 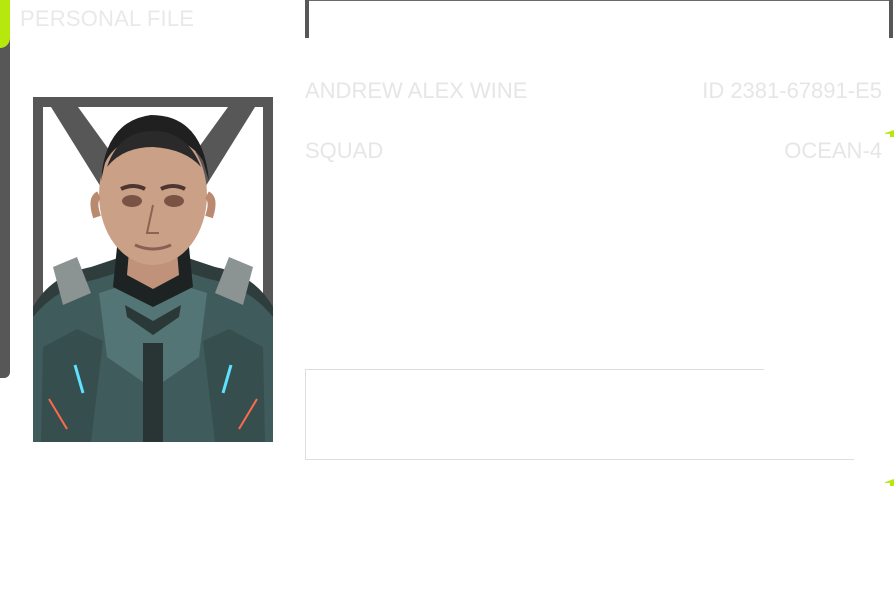 I want to click on header-divider, so click(x=598, y=0).